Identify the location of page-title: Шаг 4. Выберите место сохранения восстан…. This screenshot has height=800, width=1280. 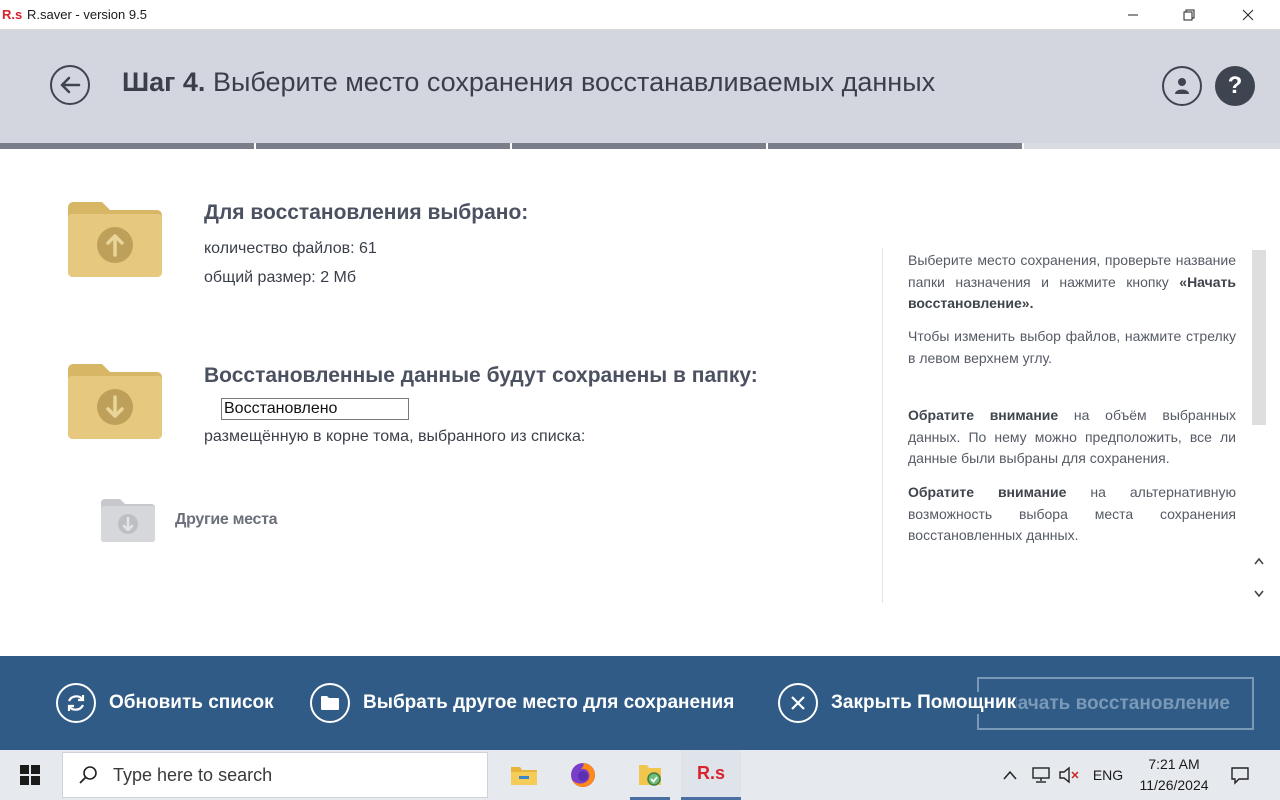
(528, 82).